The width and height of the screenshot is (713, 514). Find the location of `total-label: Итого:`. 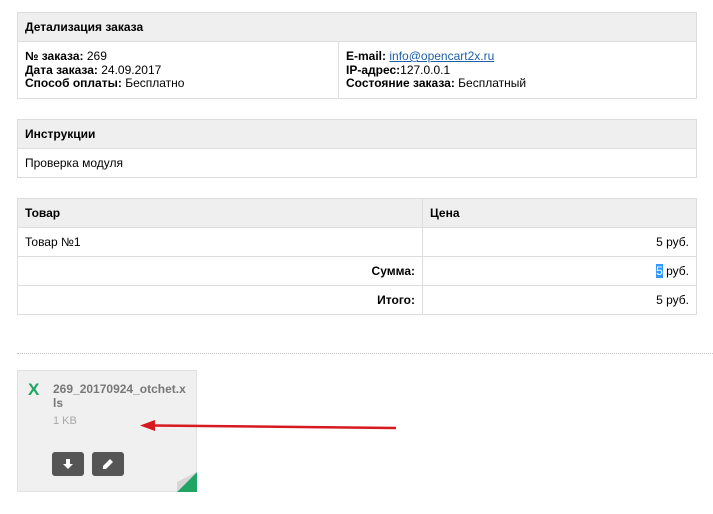

total-label: Итого: is located at coordinates (220, 300).